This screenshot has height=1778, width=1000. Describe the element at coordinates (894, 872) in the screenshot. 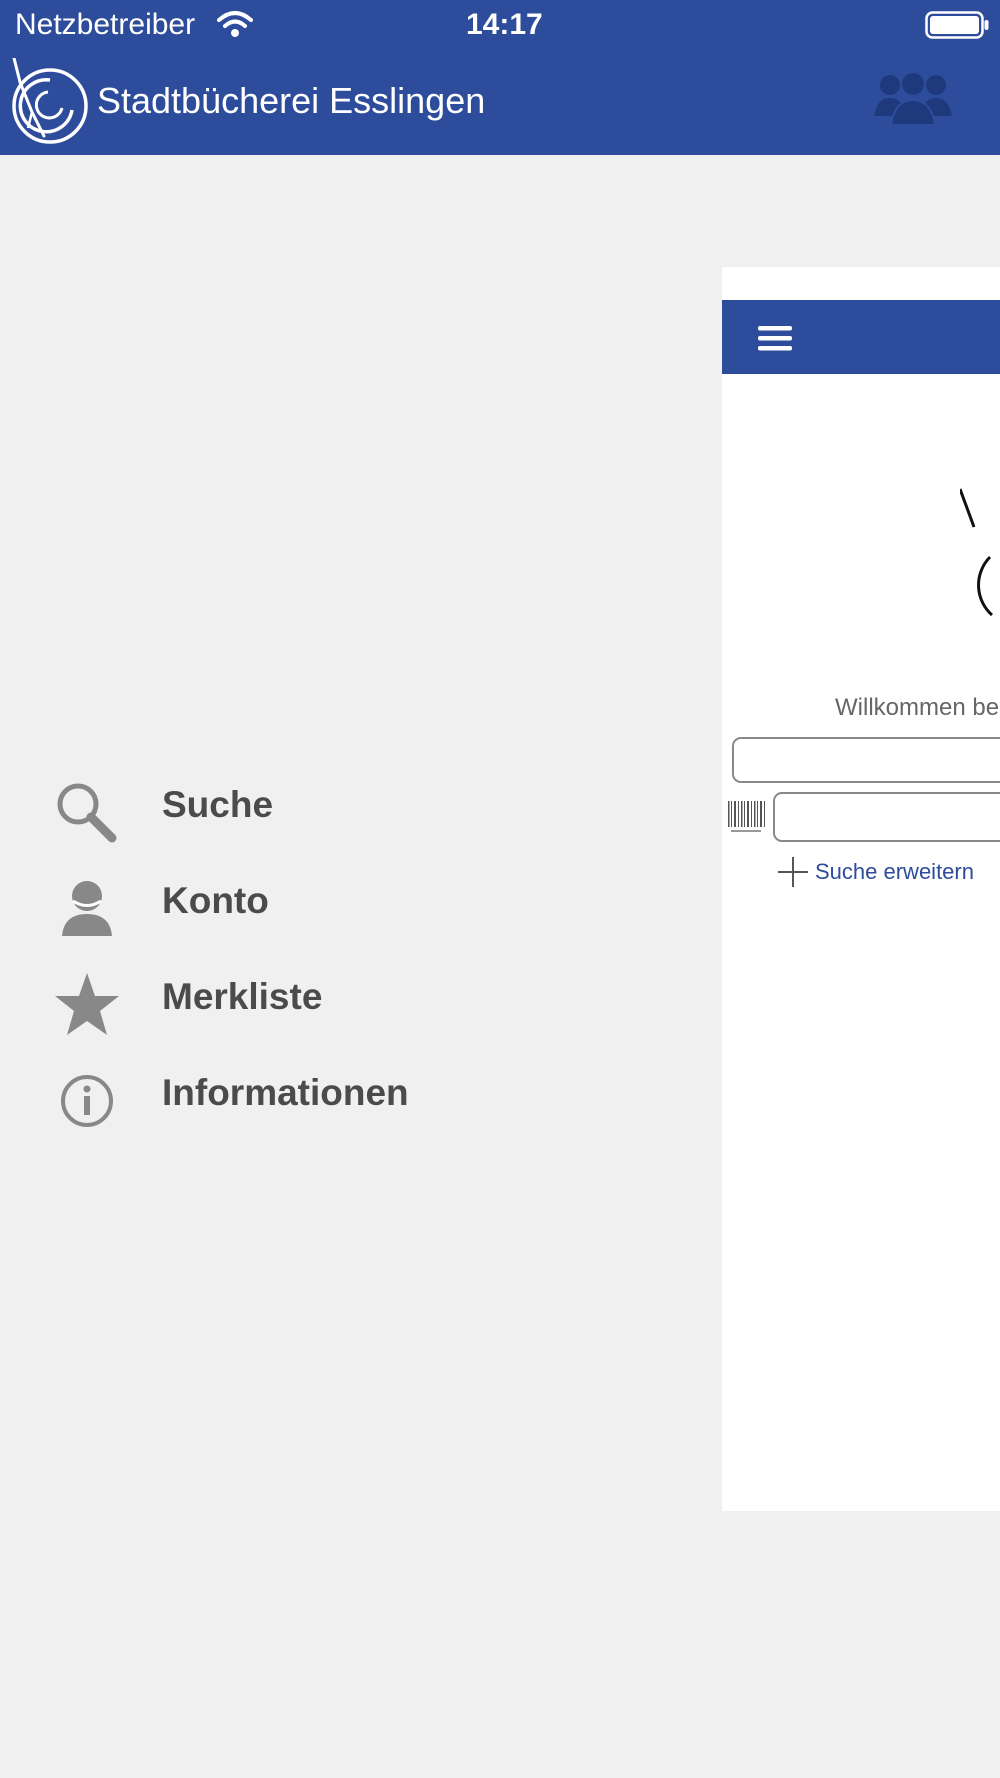

I see `expand-search-link: Suche erweitern` at that location.